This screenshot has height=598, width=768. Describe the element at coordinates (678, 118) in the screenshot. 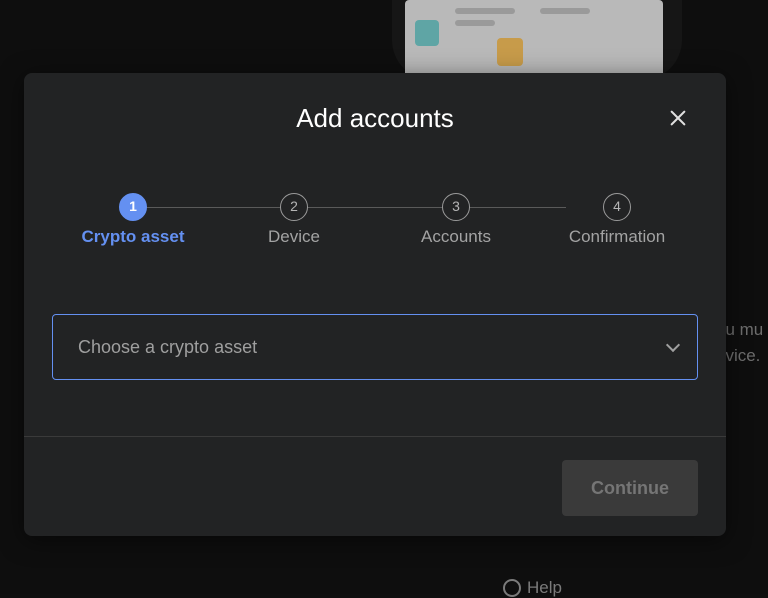

I see `close-icon` at that location.